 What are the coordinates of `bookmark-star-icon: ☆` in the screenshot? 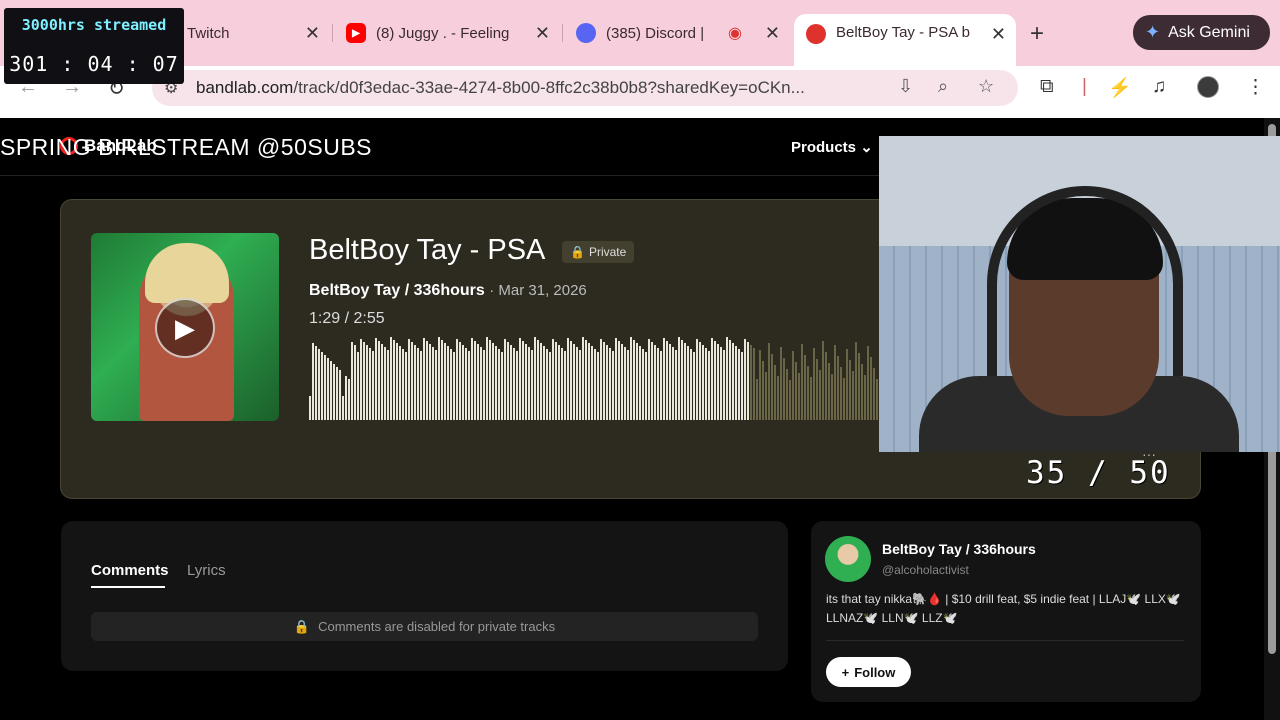 It's located at (986, 86).